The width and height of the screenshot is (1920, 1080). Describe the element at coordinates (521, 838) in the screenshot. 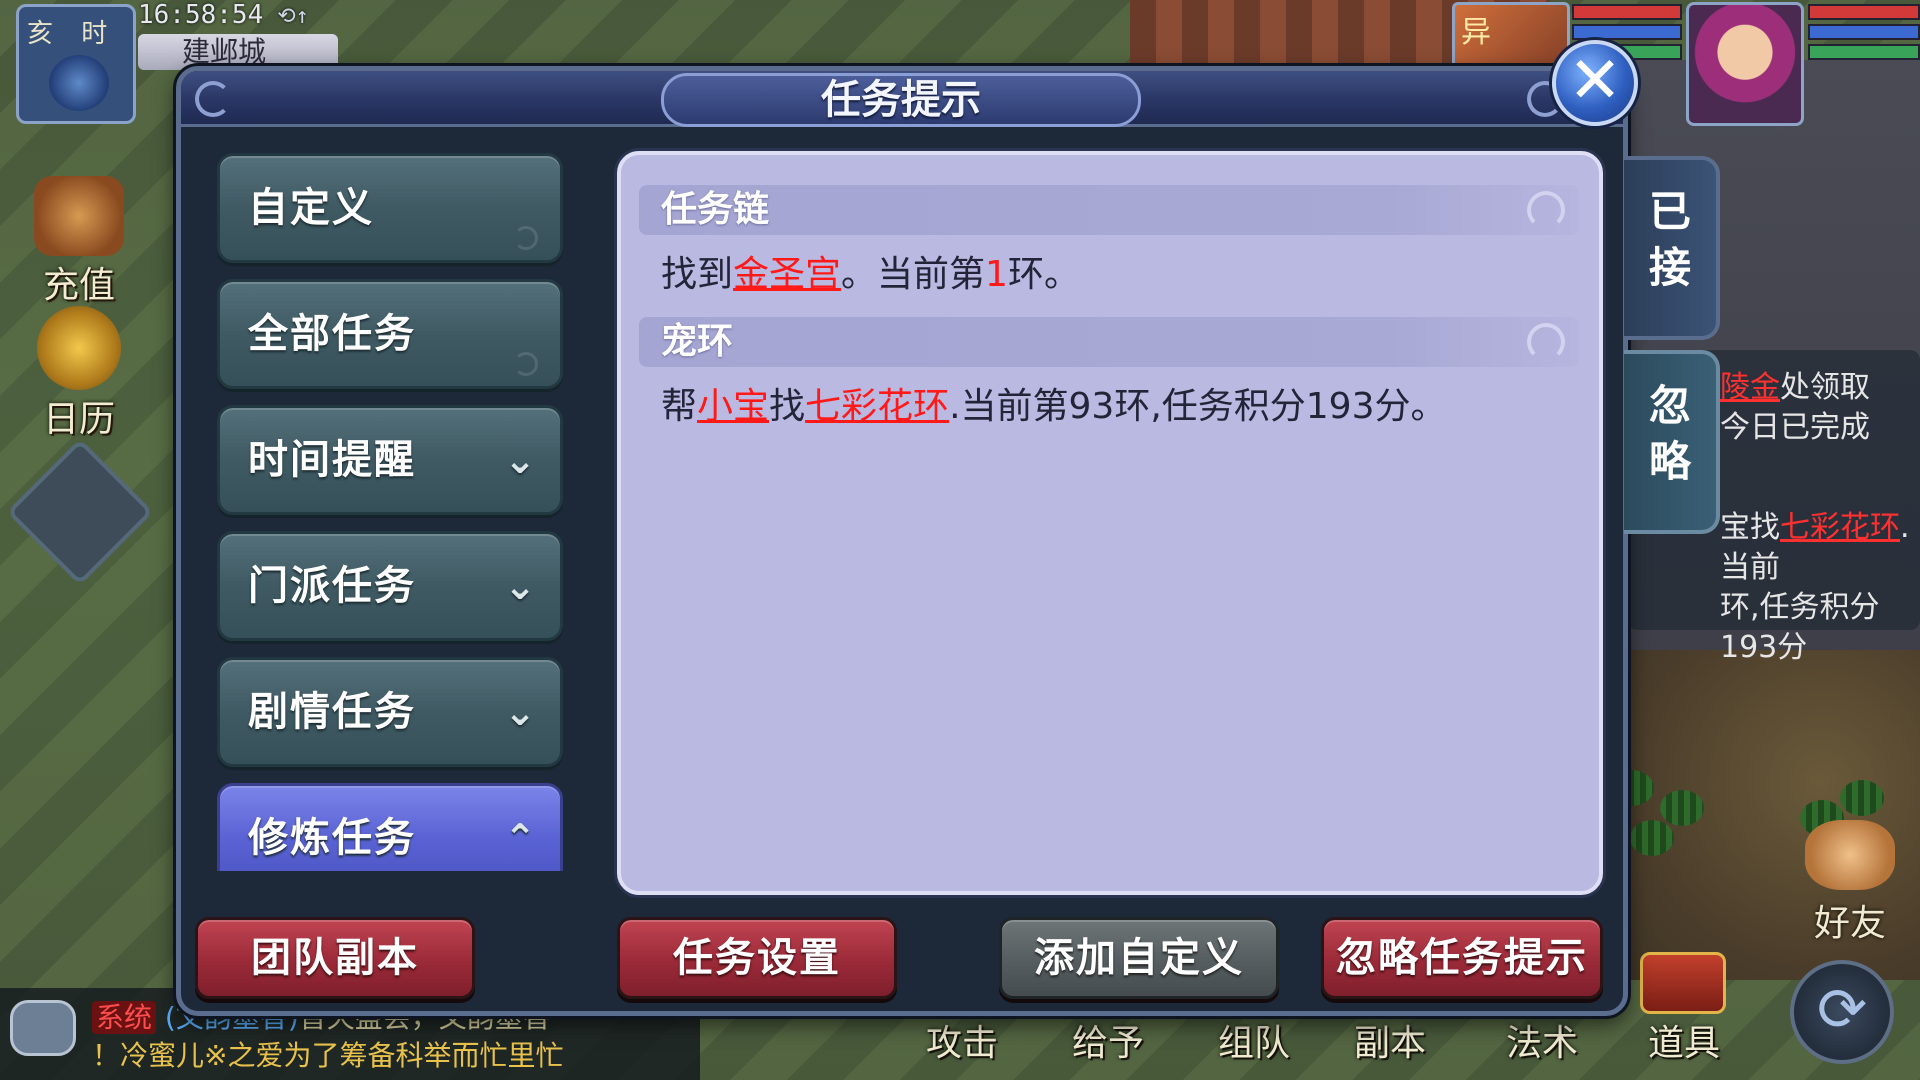

I see `chevron-up-icon: ⌃` at that location.